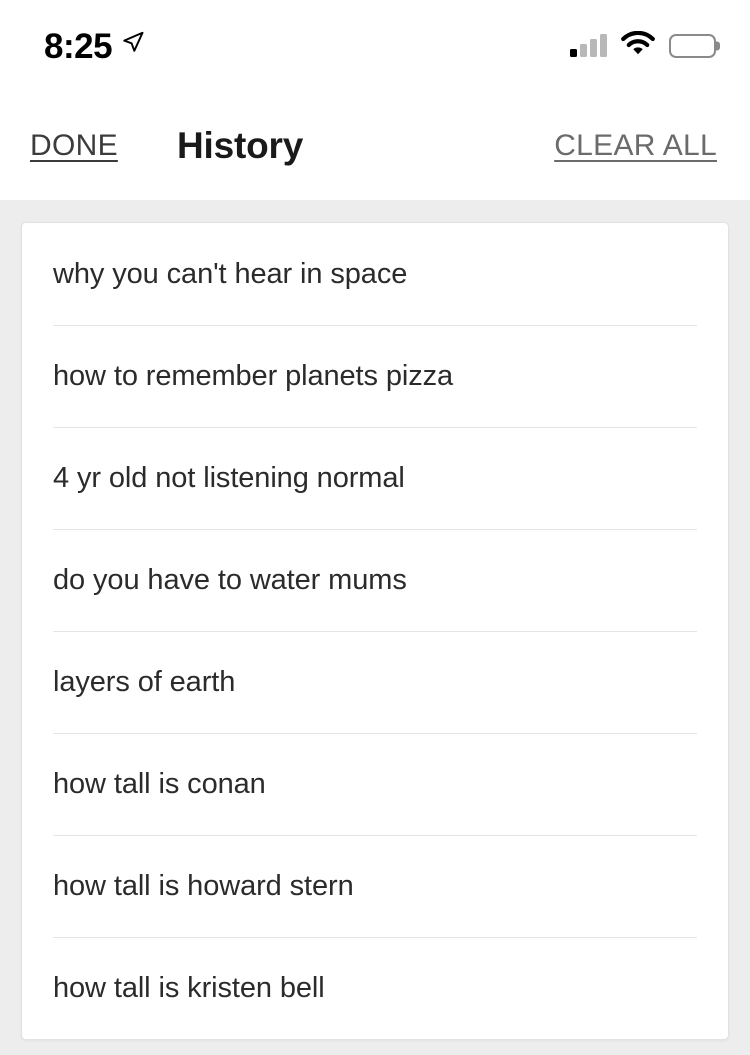 Image resolution: width=750 pixels, height=1055 pixels. Describe the element at coordinates (375, 46) in the screenshot. I see `status-bar: 8:25` at that location.